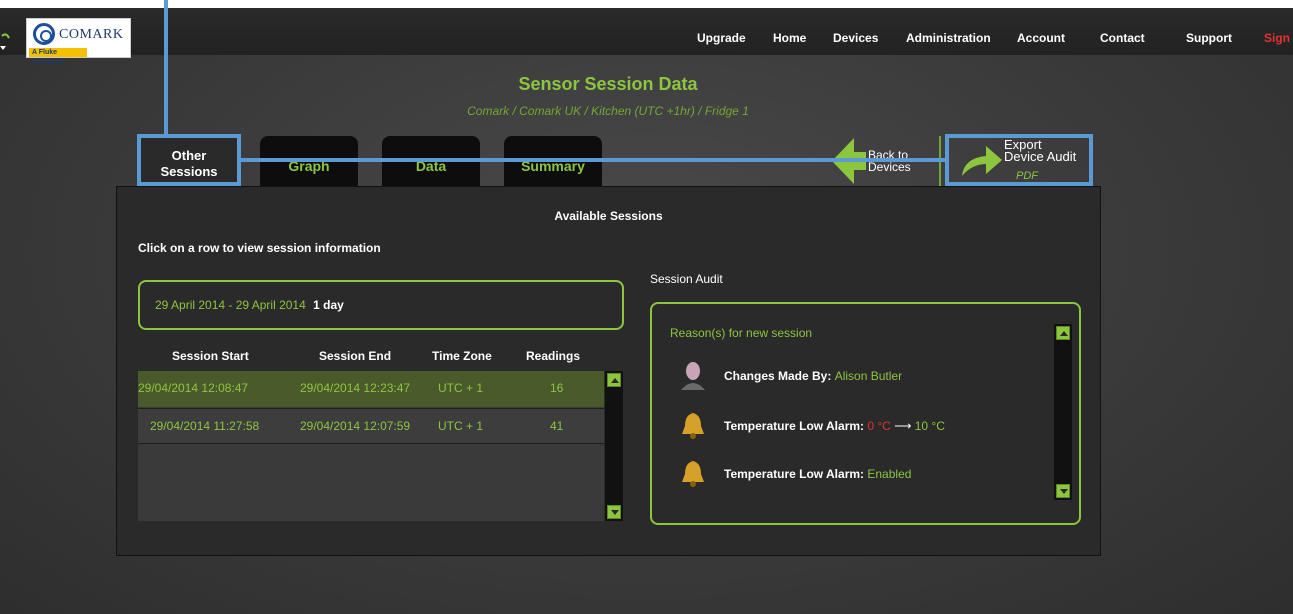 The image size is (1293, 614). Describe the element at coordinates (1209, 38) in the screenshot. I see `nav-support: Support` at that location.